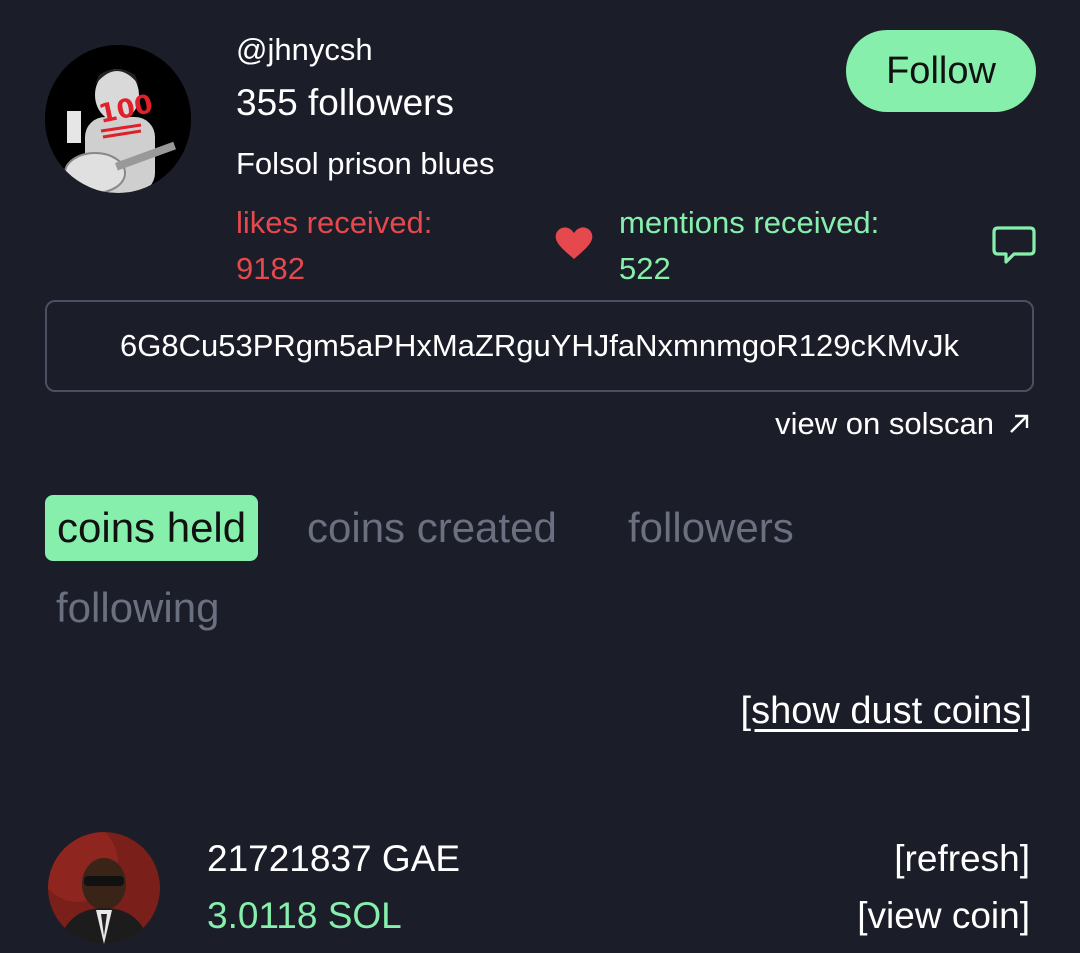 This screenshot has height=953, width=1080. What do you see at coordinates (270, 268) in the screenshot?
I see `likes-value: 9182` at bounding box center [270, 268].